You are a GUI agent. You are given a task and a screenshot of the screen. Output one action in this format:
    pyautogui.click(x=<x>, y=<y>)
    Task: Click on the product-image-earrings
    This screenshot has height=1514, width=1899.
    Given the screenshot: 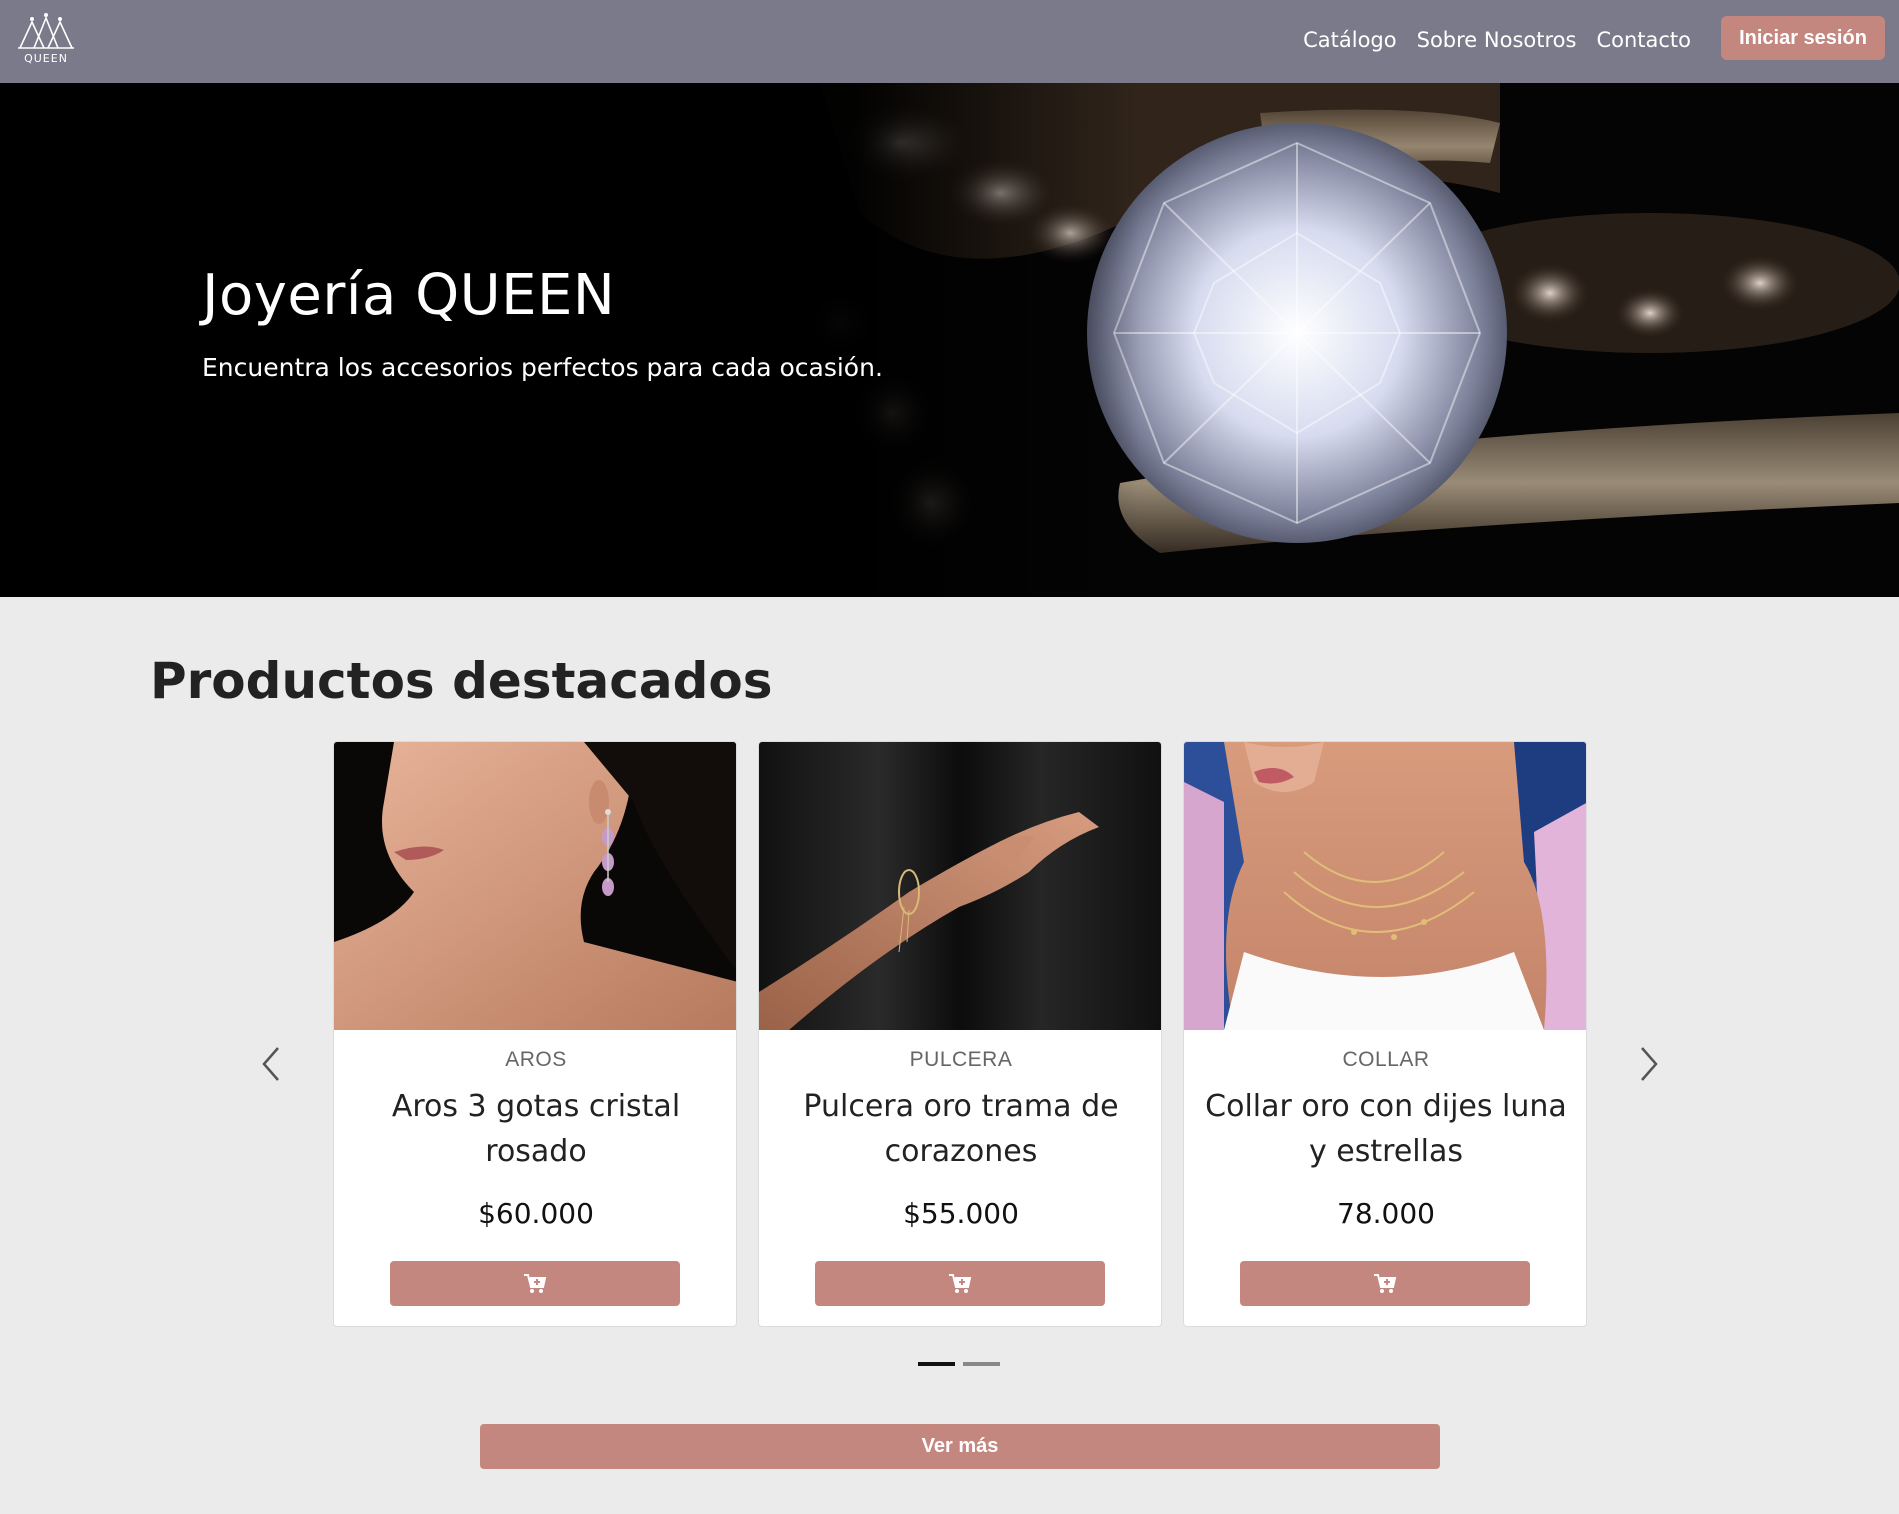 What is the action you would take?
    pyautogui.click(x=535, y=886)
    